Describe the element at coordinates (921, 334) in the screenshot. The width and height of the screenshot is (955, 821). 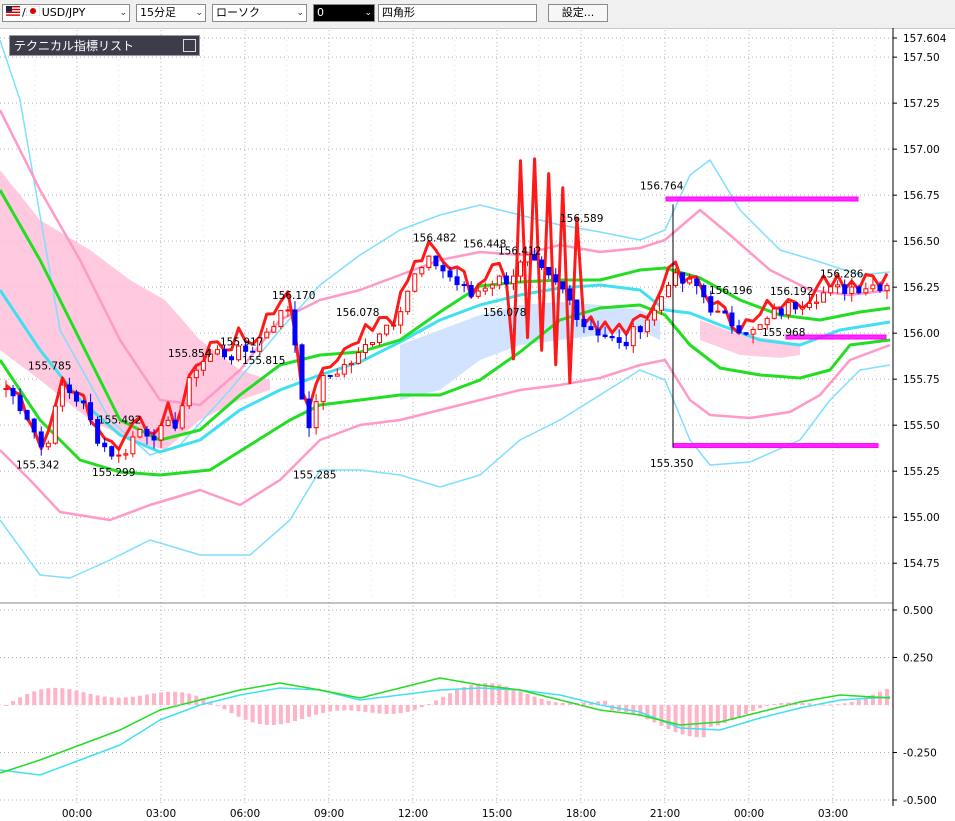
I see `y-tick-label: 156.00` at that location.